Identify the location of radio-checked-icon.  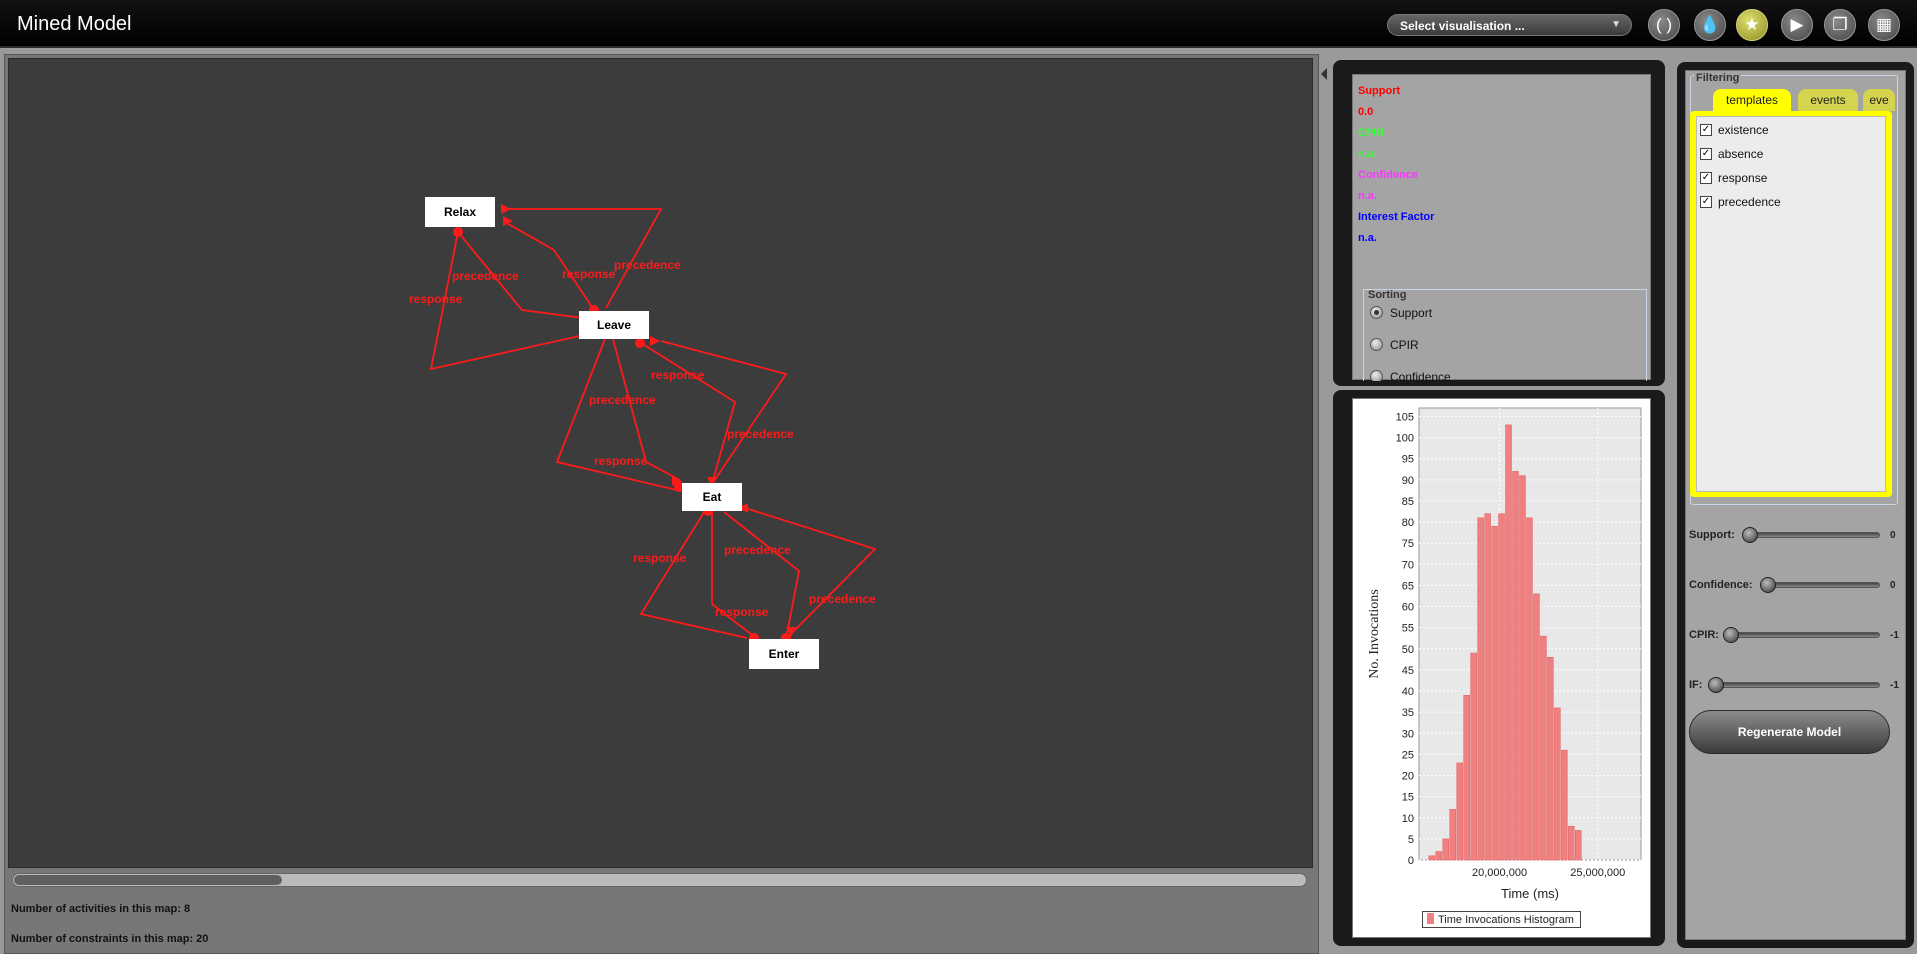
(1376, 312).